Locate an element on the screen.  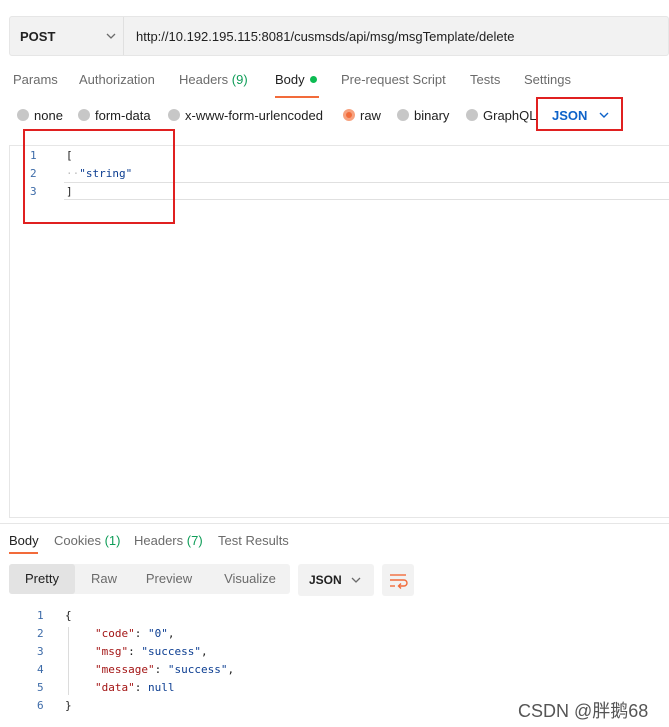
line-number: 4 is located at coordinates (40, 669).